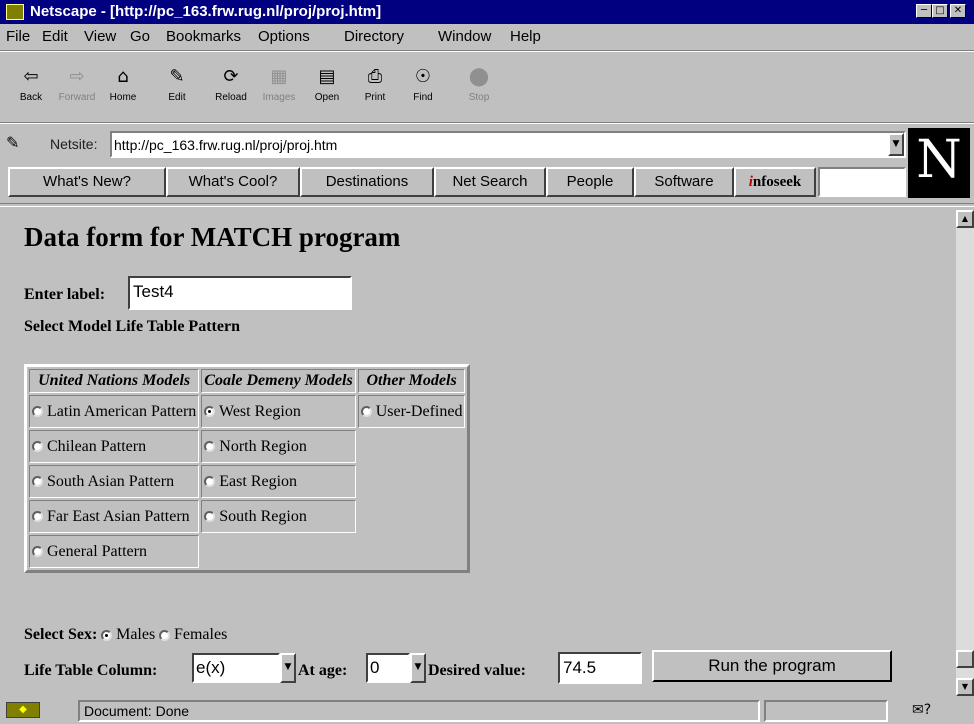  What do you see at coordinates (965, 659) in the screenshot?
I see `scroll-thumb` at bounding box center [965, 659].